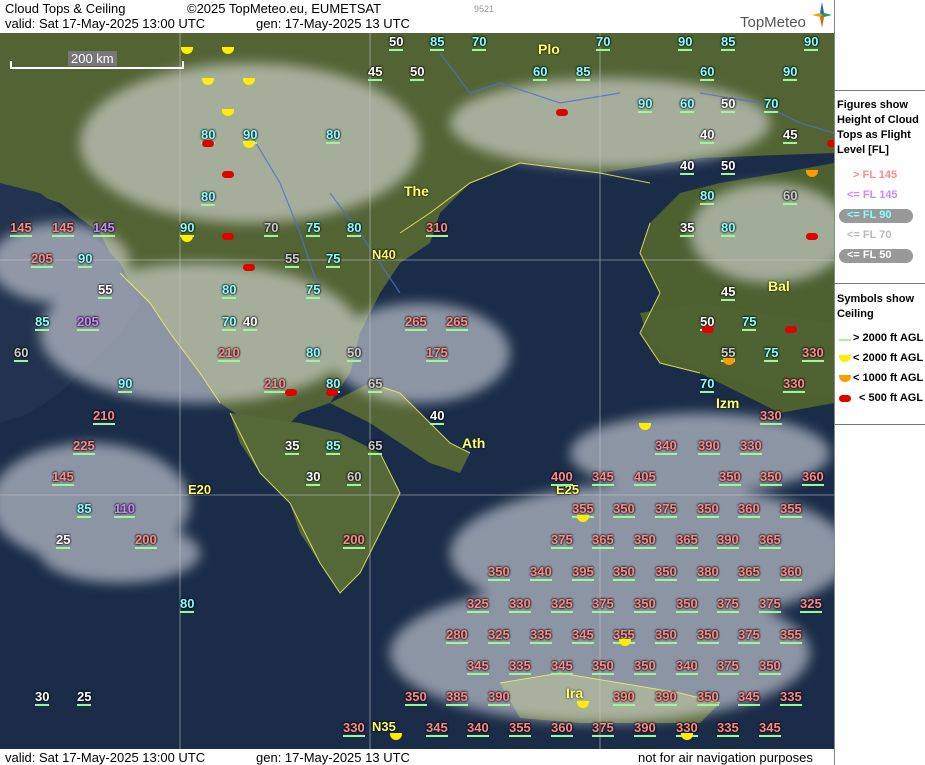 The height and width of the screenshot is (765, 925). What do you see at coordinates (549, 49) in the screenshot?
I see `city-plovdiv: Plo` at bounding box center [549, 49].